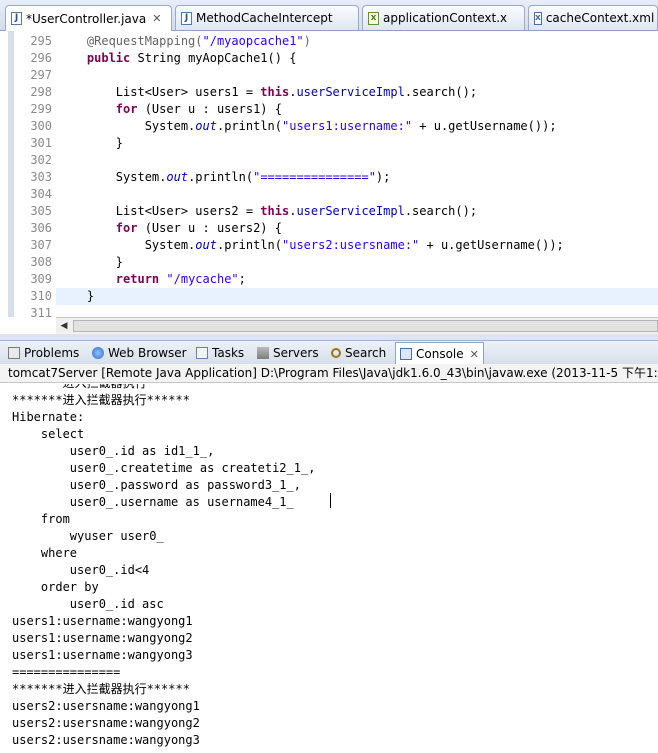  What do you see at coordinates (88, 604) in the screenshot?
I see `console-line: user0_.id asc` at bounding box center [88, 604].